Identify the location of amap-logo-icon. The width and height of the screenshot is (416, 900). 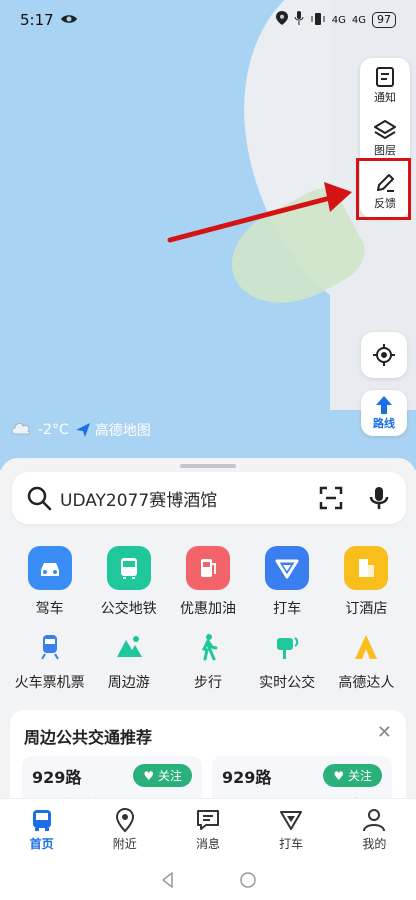
(82, 430).